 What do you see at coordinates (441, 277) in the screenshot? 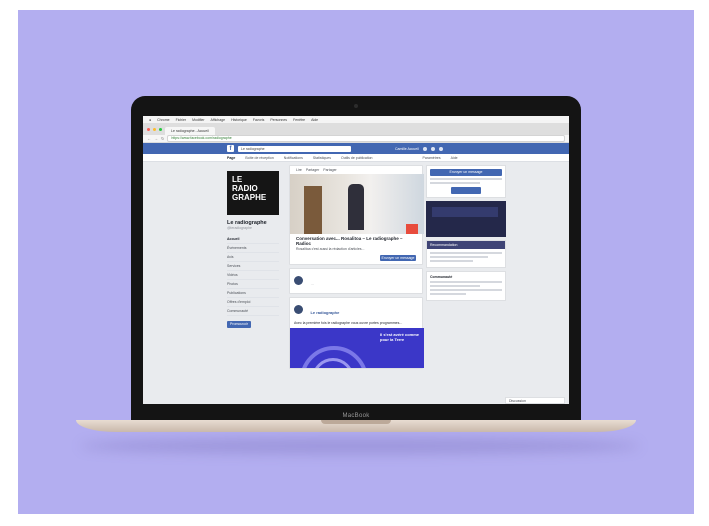
I see `community-heading: Communauté` at bounding box center [441, 277].